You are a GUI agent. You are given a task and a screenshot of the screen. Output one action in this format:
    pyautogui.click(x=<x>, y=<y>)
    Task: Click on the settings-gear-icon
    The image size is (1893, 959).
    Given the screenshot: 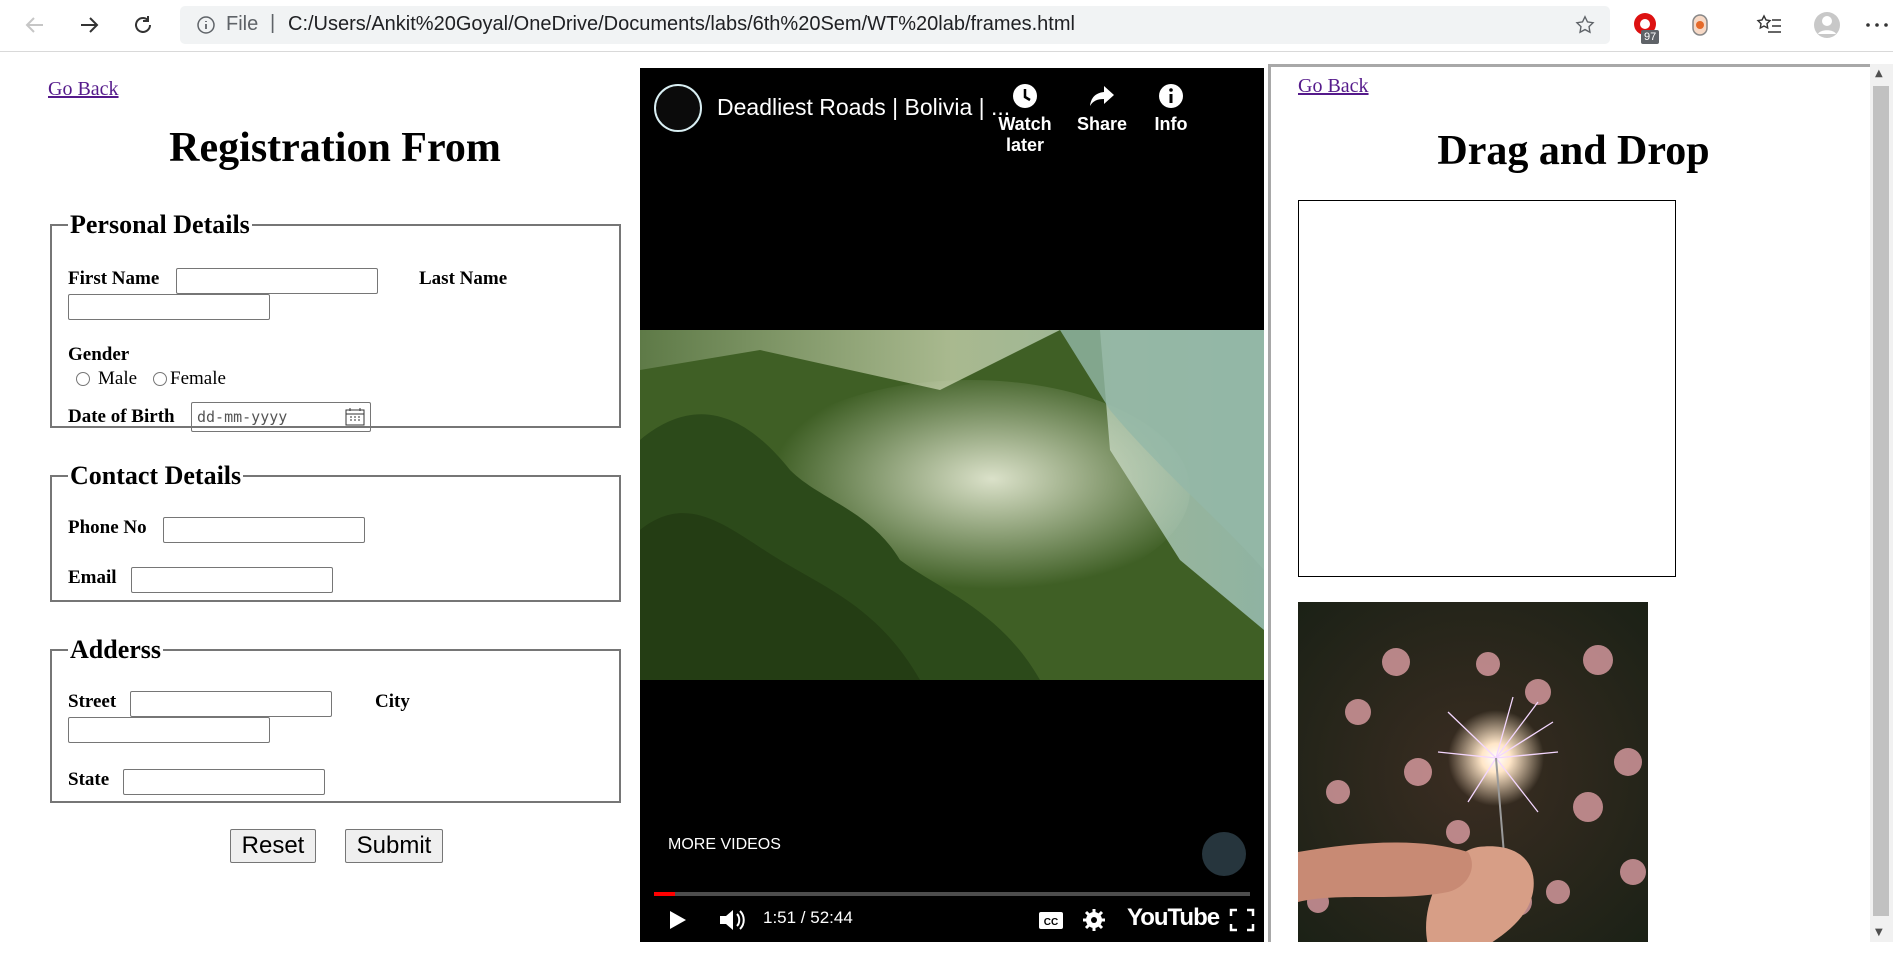 What is the action you would take?
    pyautogui.click(x=1094, y=920)
    